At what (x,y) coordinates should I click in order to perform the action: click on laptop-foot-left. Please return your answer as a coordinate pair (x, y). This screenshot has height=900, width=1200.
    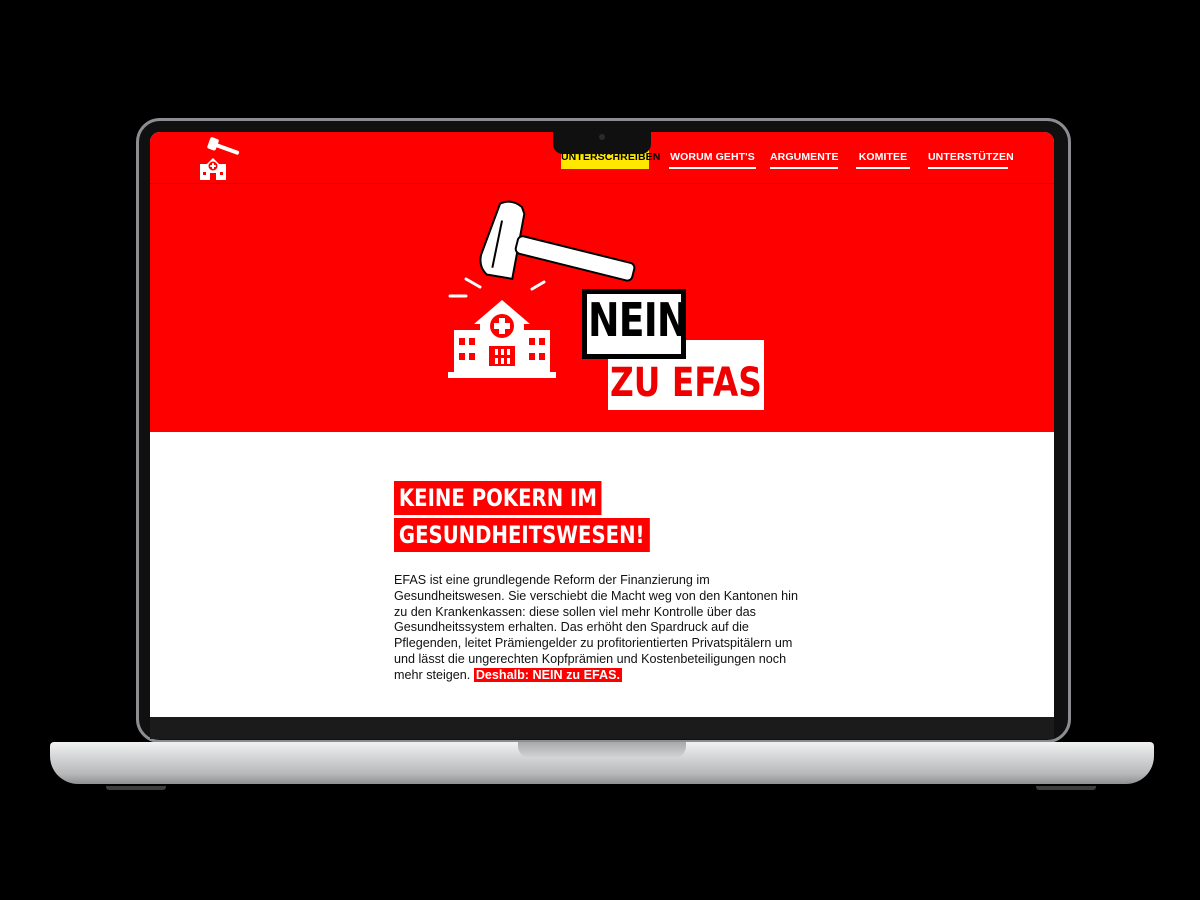
    Looking at the image, I should click on (136, 788).